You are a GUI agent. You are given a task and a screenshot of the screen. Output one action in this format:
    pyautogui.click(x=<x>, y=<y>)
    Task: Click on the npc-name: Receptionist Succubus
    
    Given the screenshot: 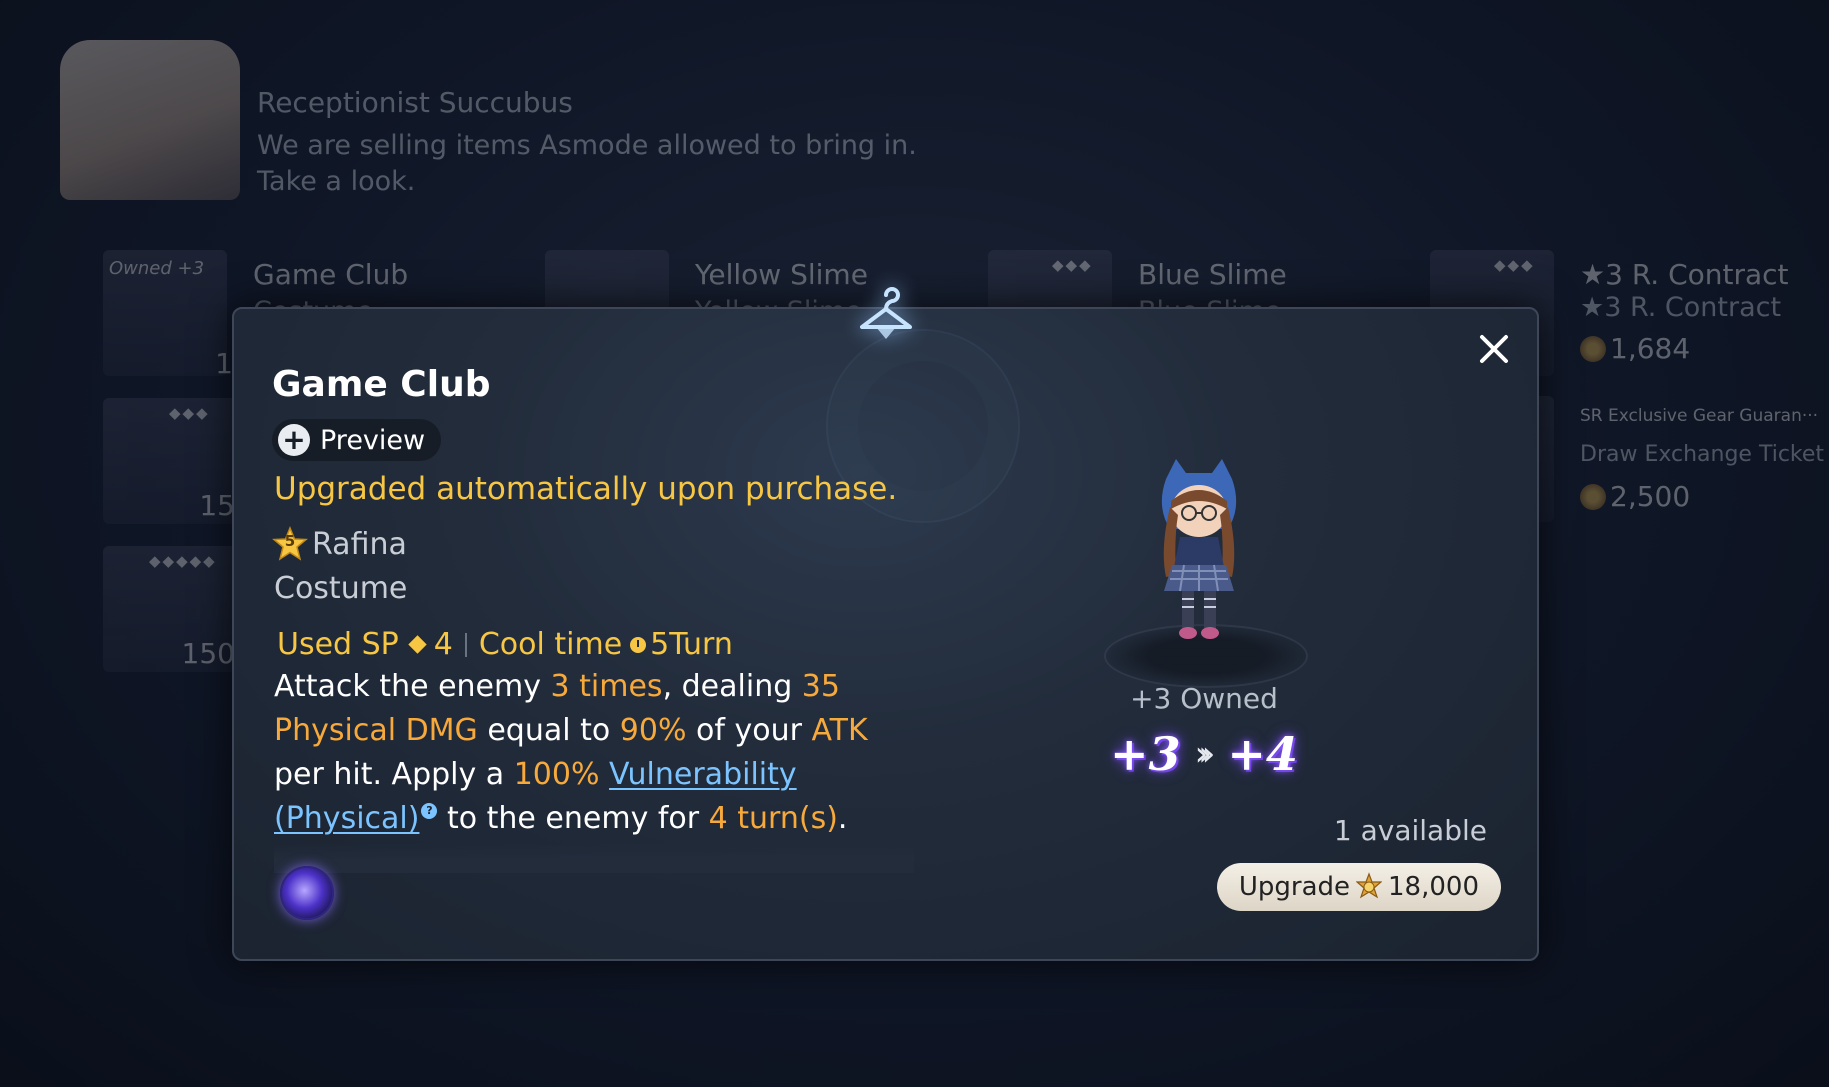 What is the action you would take?
    pyautogui.click(x=415, y=102)
    